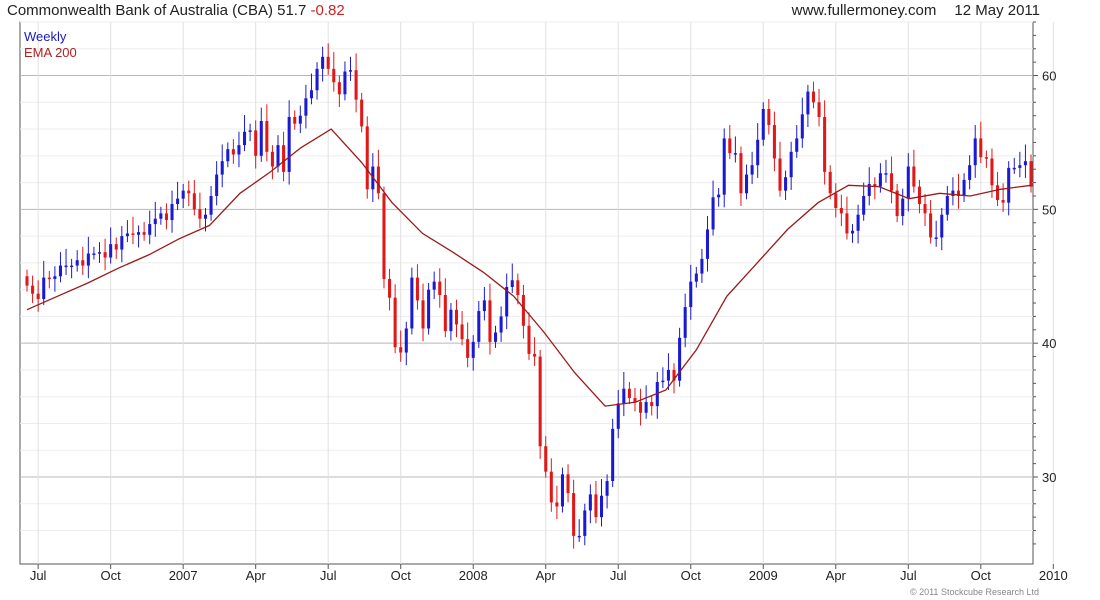 The image size is (1100, 600). I want to click on chart-legend: Weekly EMA 200, so click(50, 45).